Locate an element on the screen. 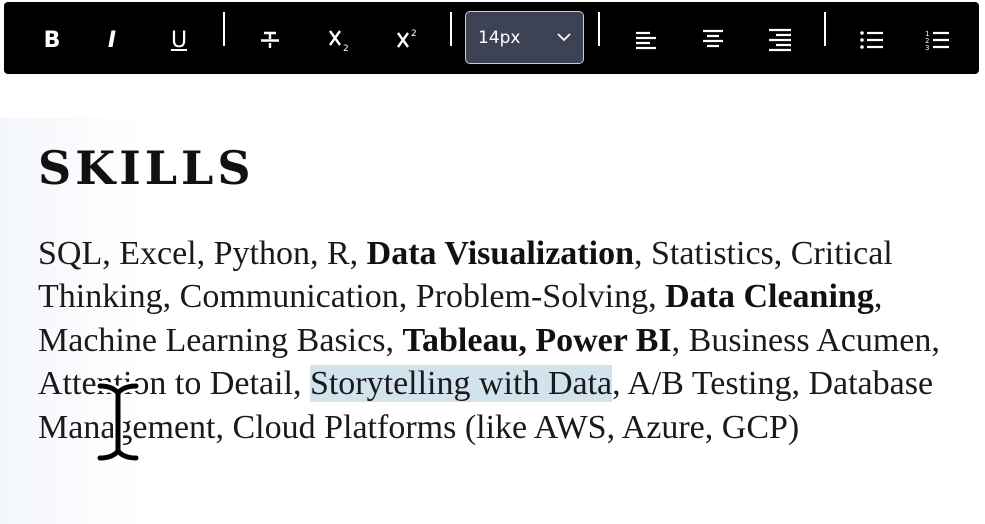 The width and height of the screenshot is (985, 524). bold-text-run: Tableau, Power BI is located at coordinates (537, 340).